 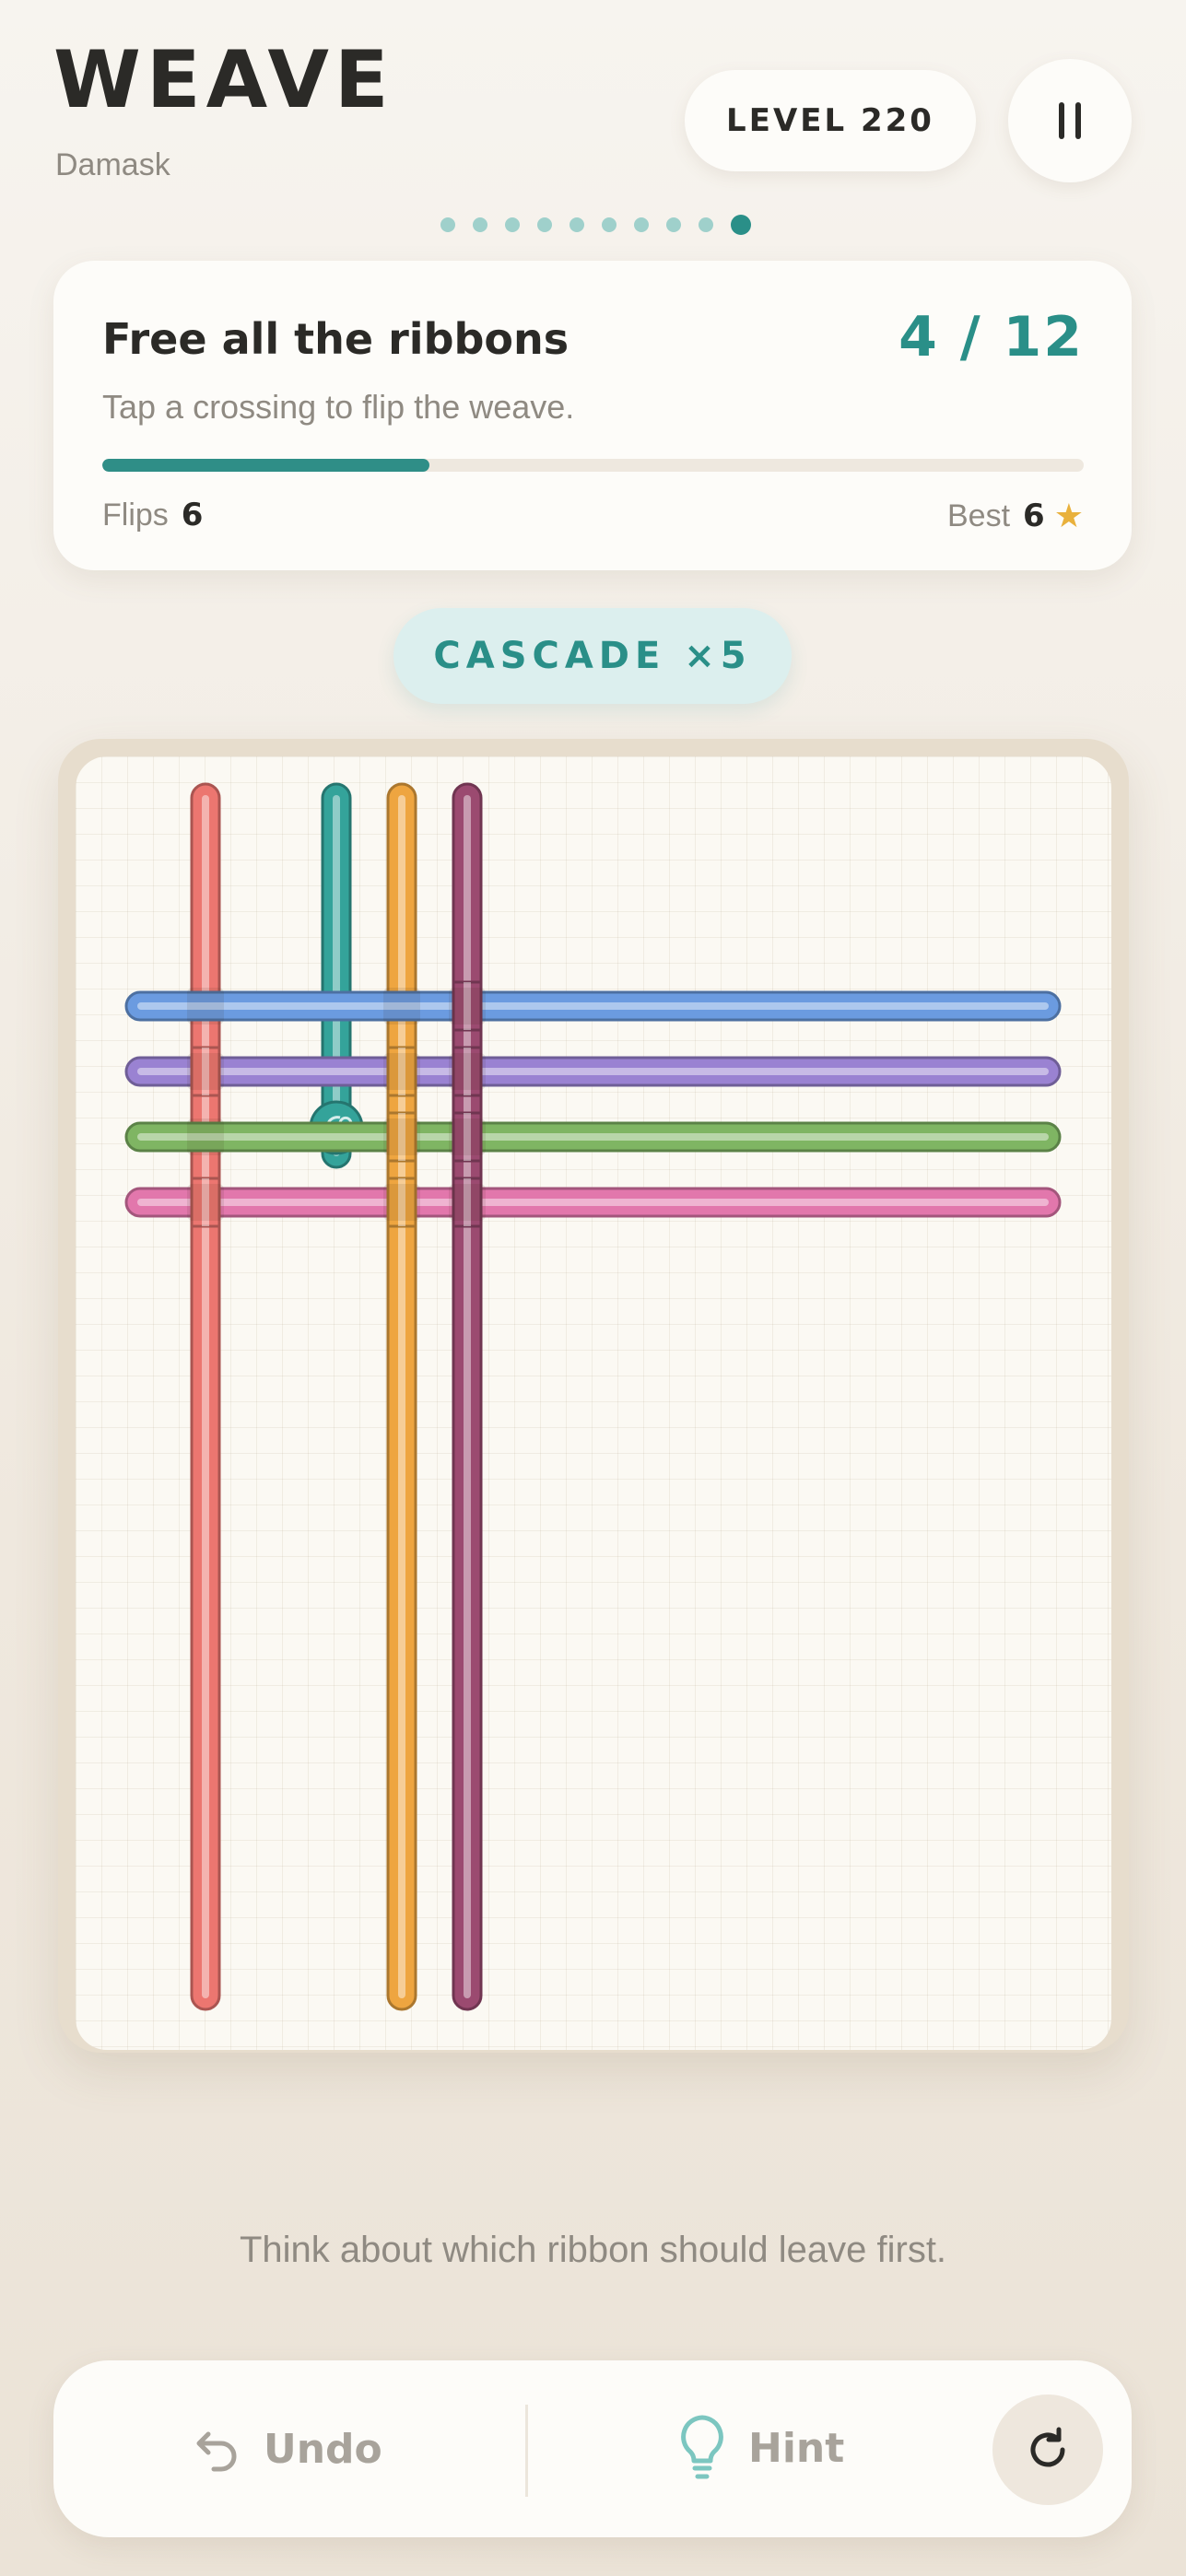 What do you see at coordinates (336, 339) in the screenshot?
I see `goal-title: Free all the ribbons` at bounding box center [336, 339].